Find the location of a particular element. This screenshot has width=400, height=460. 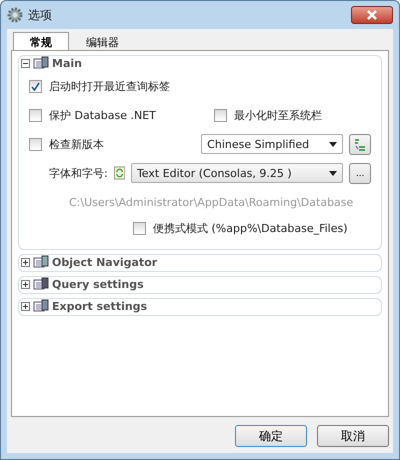

tab: 常规 is located at coordinates (41, 41).